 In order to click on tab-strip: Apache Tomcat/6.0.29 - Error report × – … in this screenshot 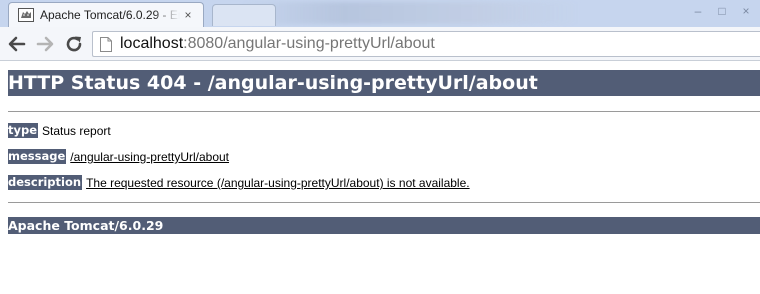, I will do `click(380, 13)`.